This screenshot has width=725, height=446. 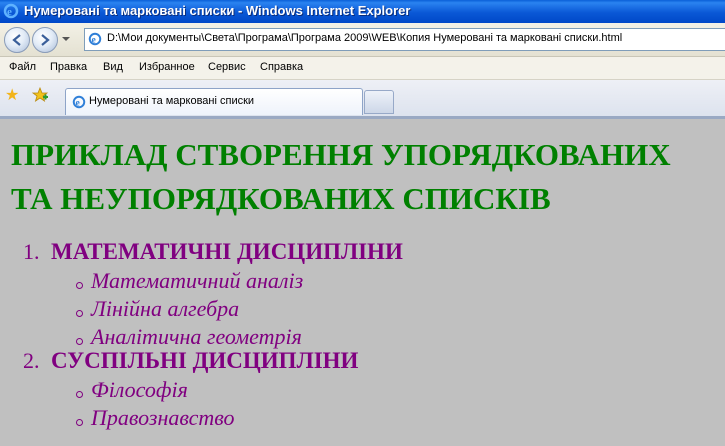 What do you see at coordinates (12, 95) in the screenshot?
I see `favorites-star-icon: ★` at bounding box center [12, 95].